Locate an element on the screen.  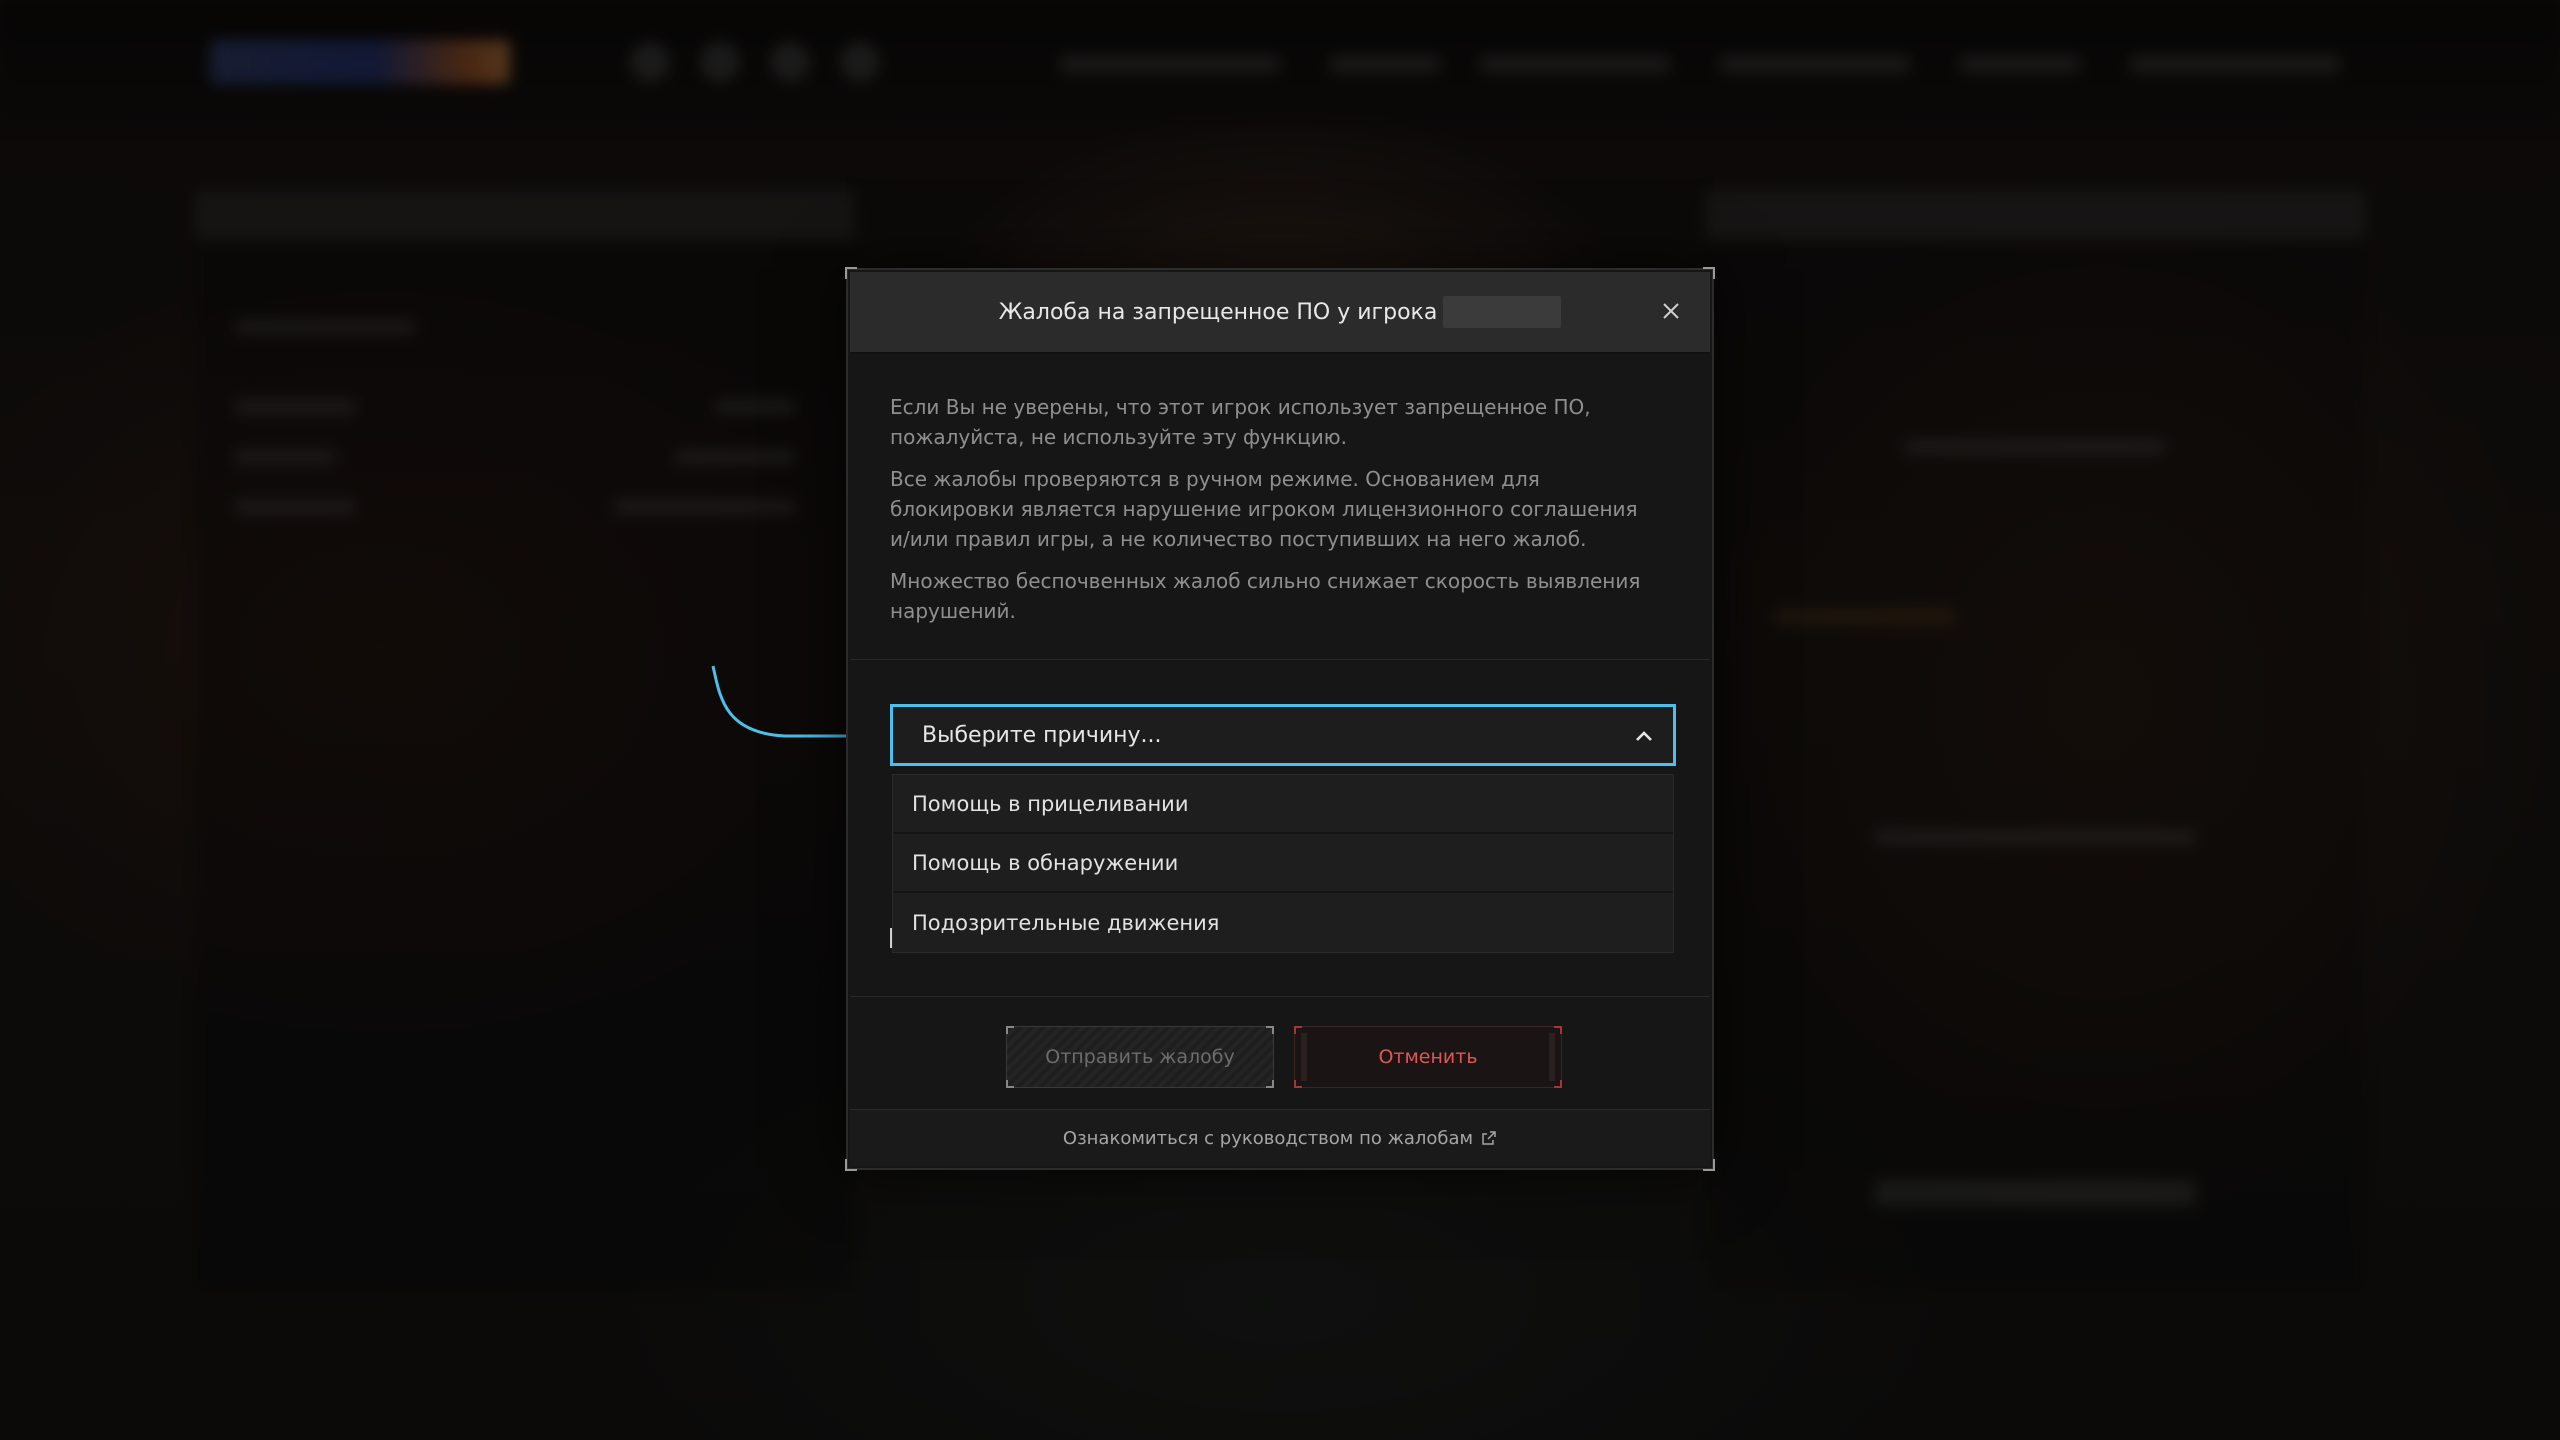
reason-option-detection-assist: Помощь в обнаружении is located at coordinates (1283, 863).